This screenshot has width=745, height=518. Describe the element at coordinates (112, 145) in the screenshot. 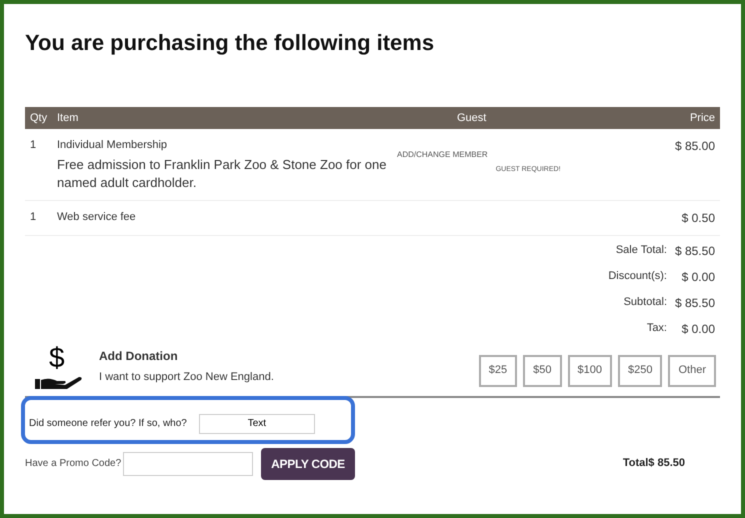

I see `item-name: Individual Membership` at that location.